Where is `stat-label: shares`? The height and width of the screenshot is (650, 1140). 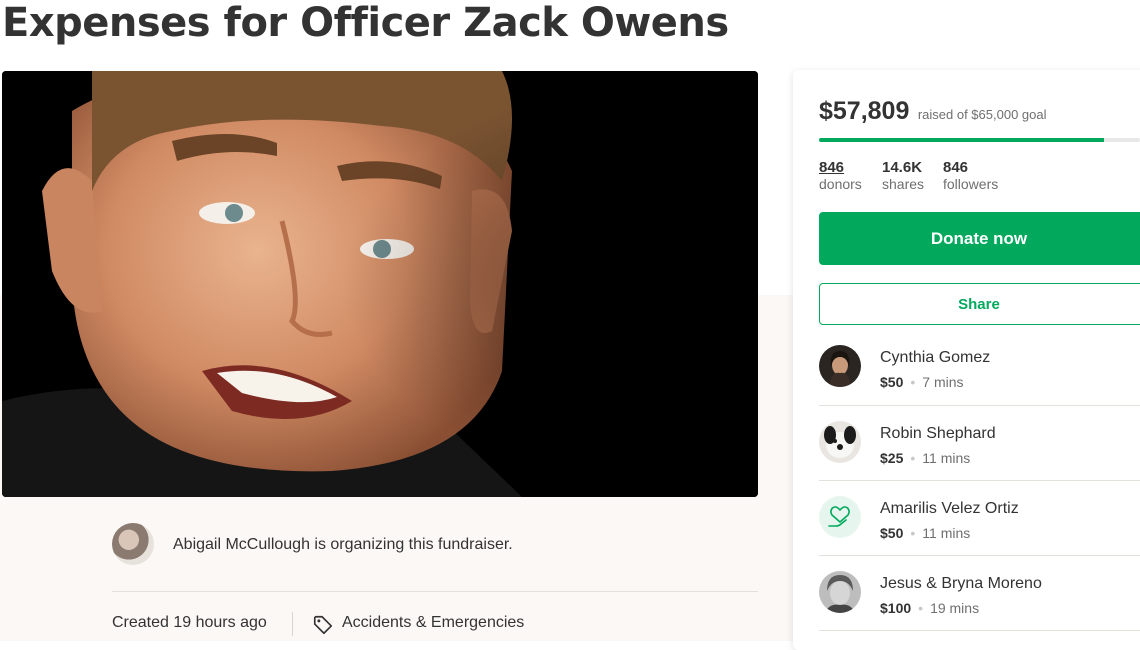
stat-label: shares is located at coordinates (903, 184).